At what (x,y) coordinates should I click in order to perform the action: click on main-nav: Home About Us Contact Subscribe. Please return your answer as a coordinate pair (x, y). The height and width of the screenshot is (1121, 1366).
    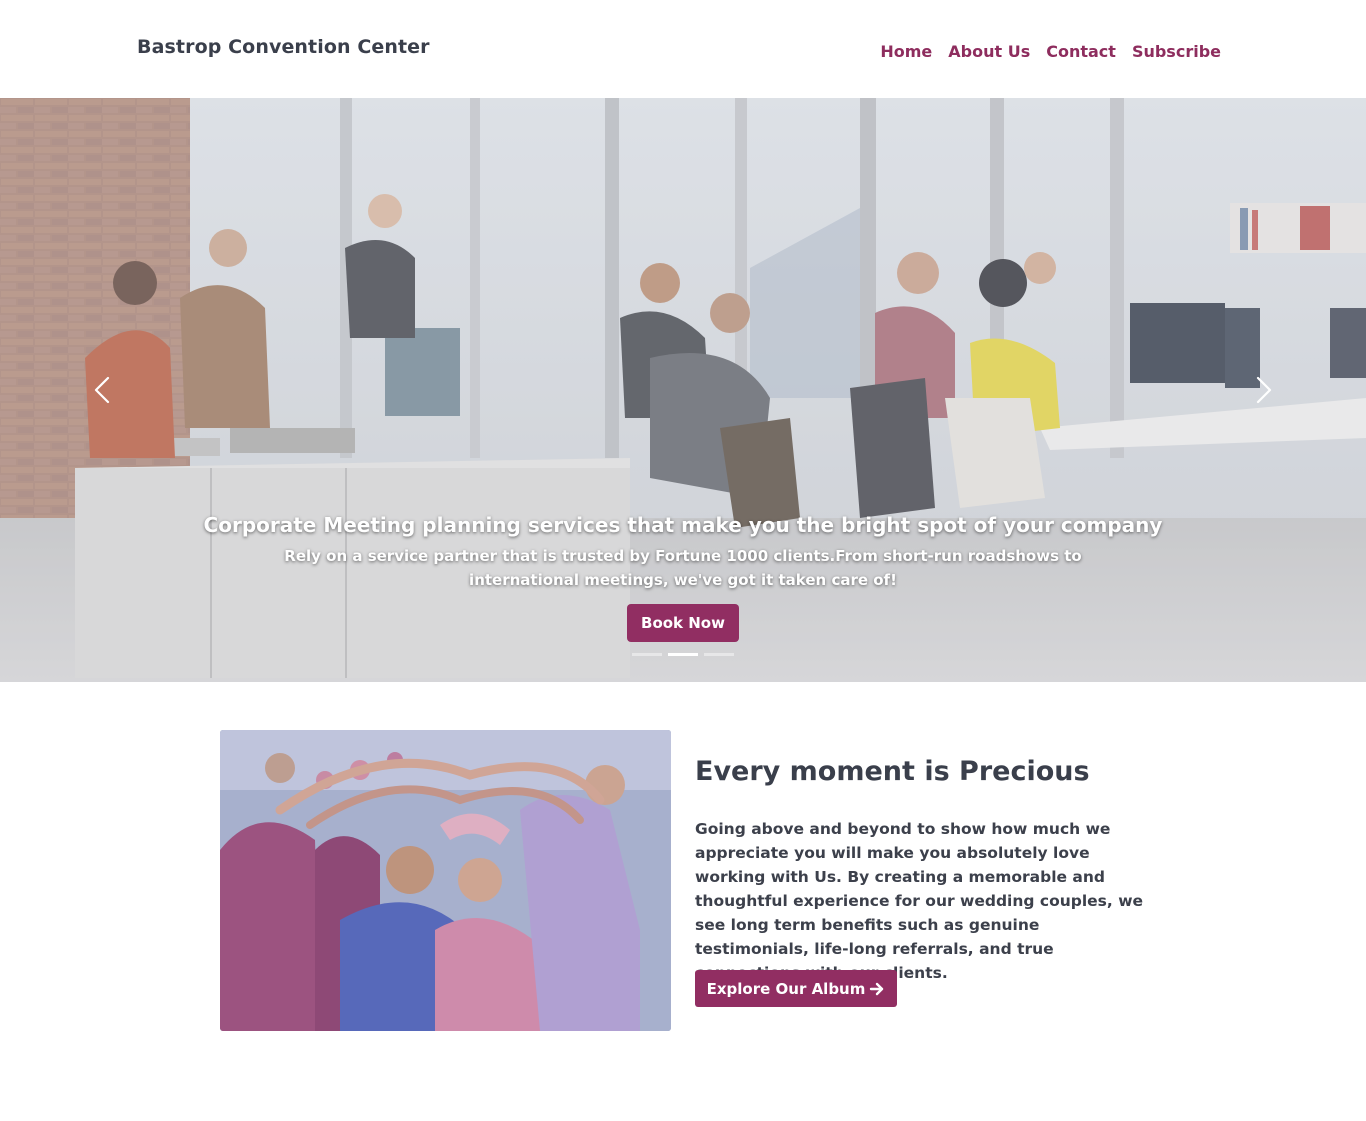
    Looking at the image, I should click on (1050, 51).